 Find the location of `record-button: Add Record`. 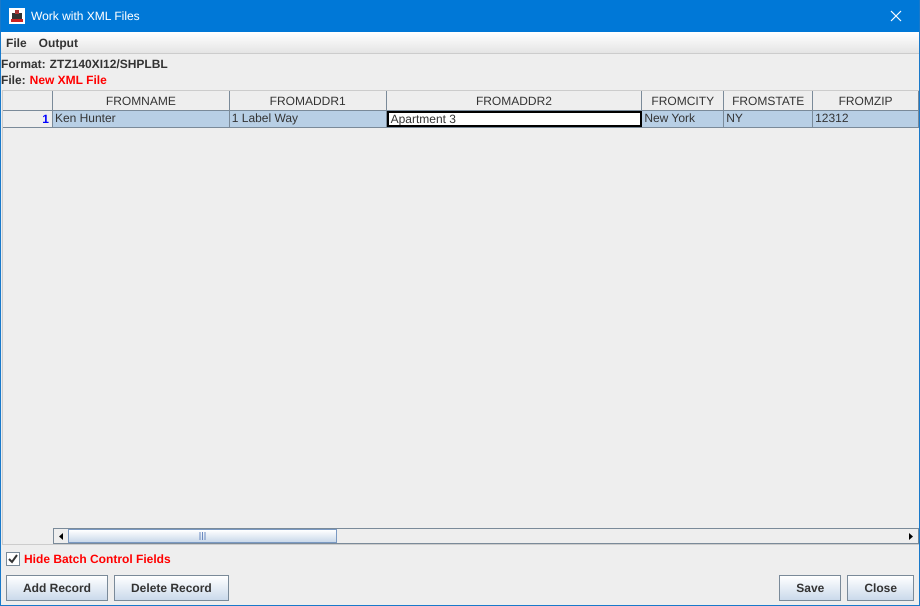

record-button: Add Record is located at coordinates (57, 588).